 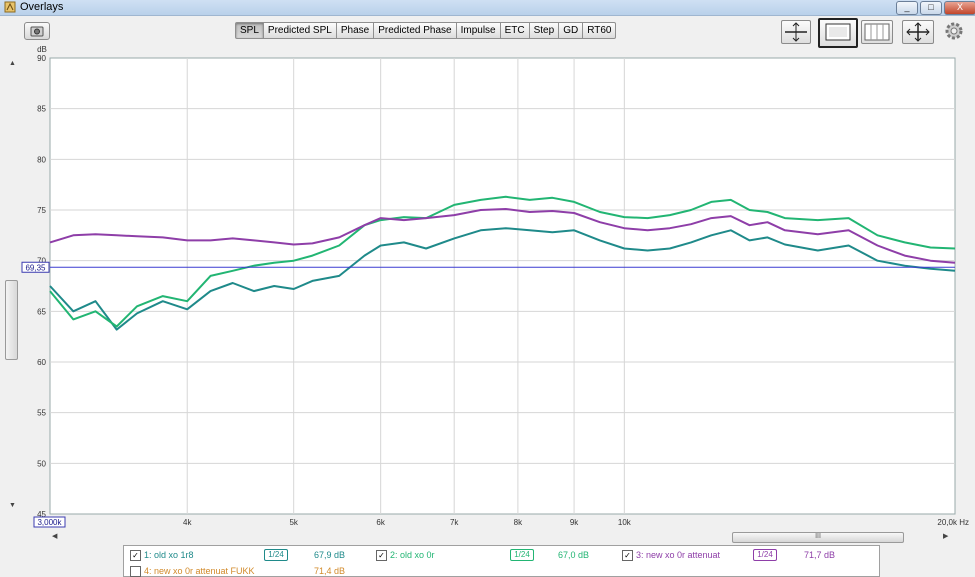 What do you see at coordinates (945, 536) in the screenshot?
I see `scroll-right-icon: ▶` at bounding box center [945, 536].